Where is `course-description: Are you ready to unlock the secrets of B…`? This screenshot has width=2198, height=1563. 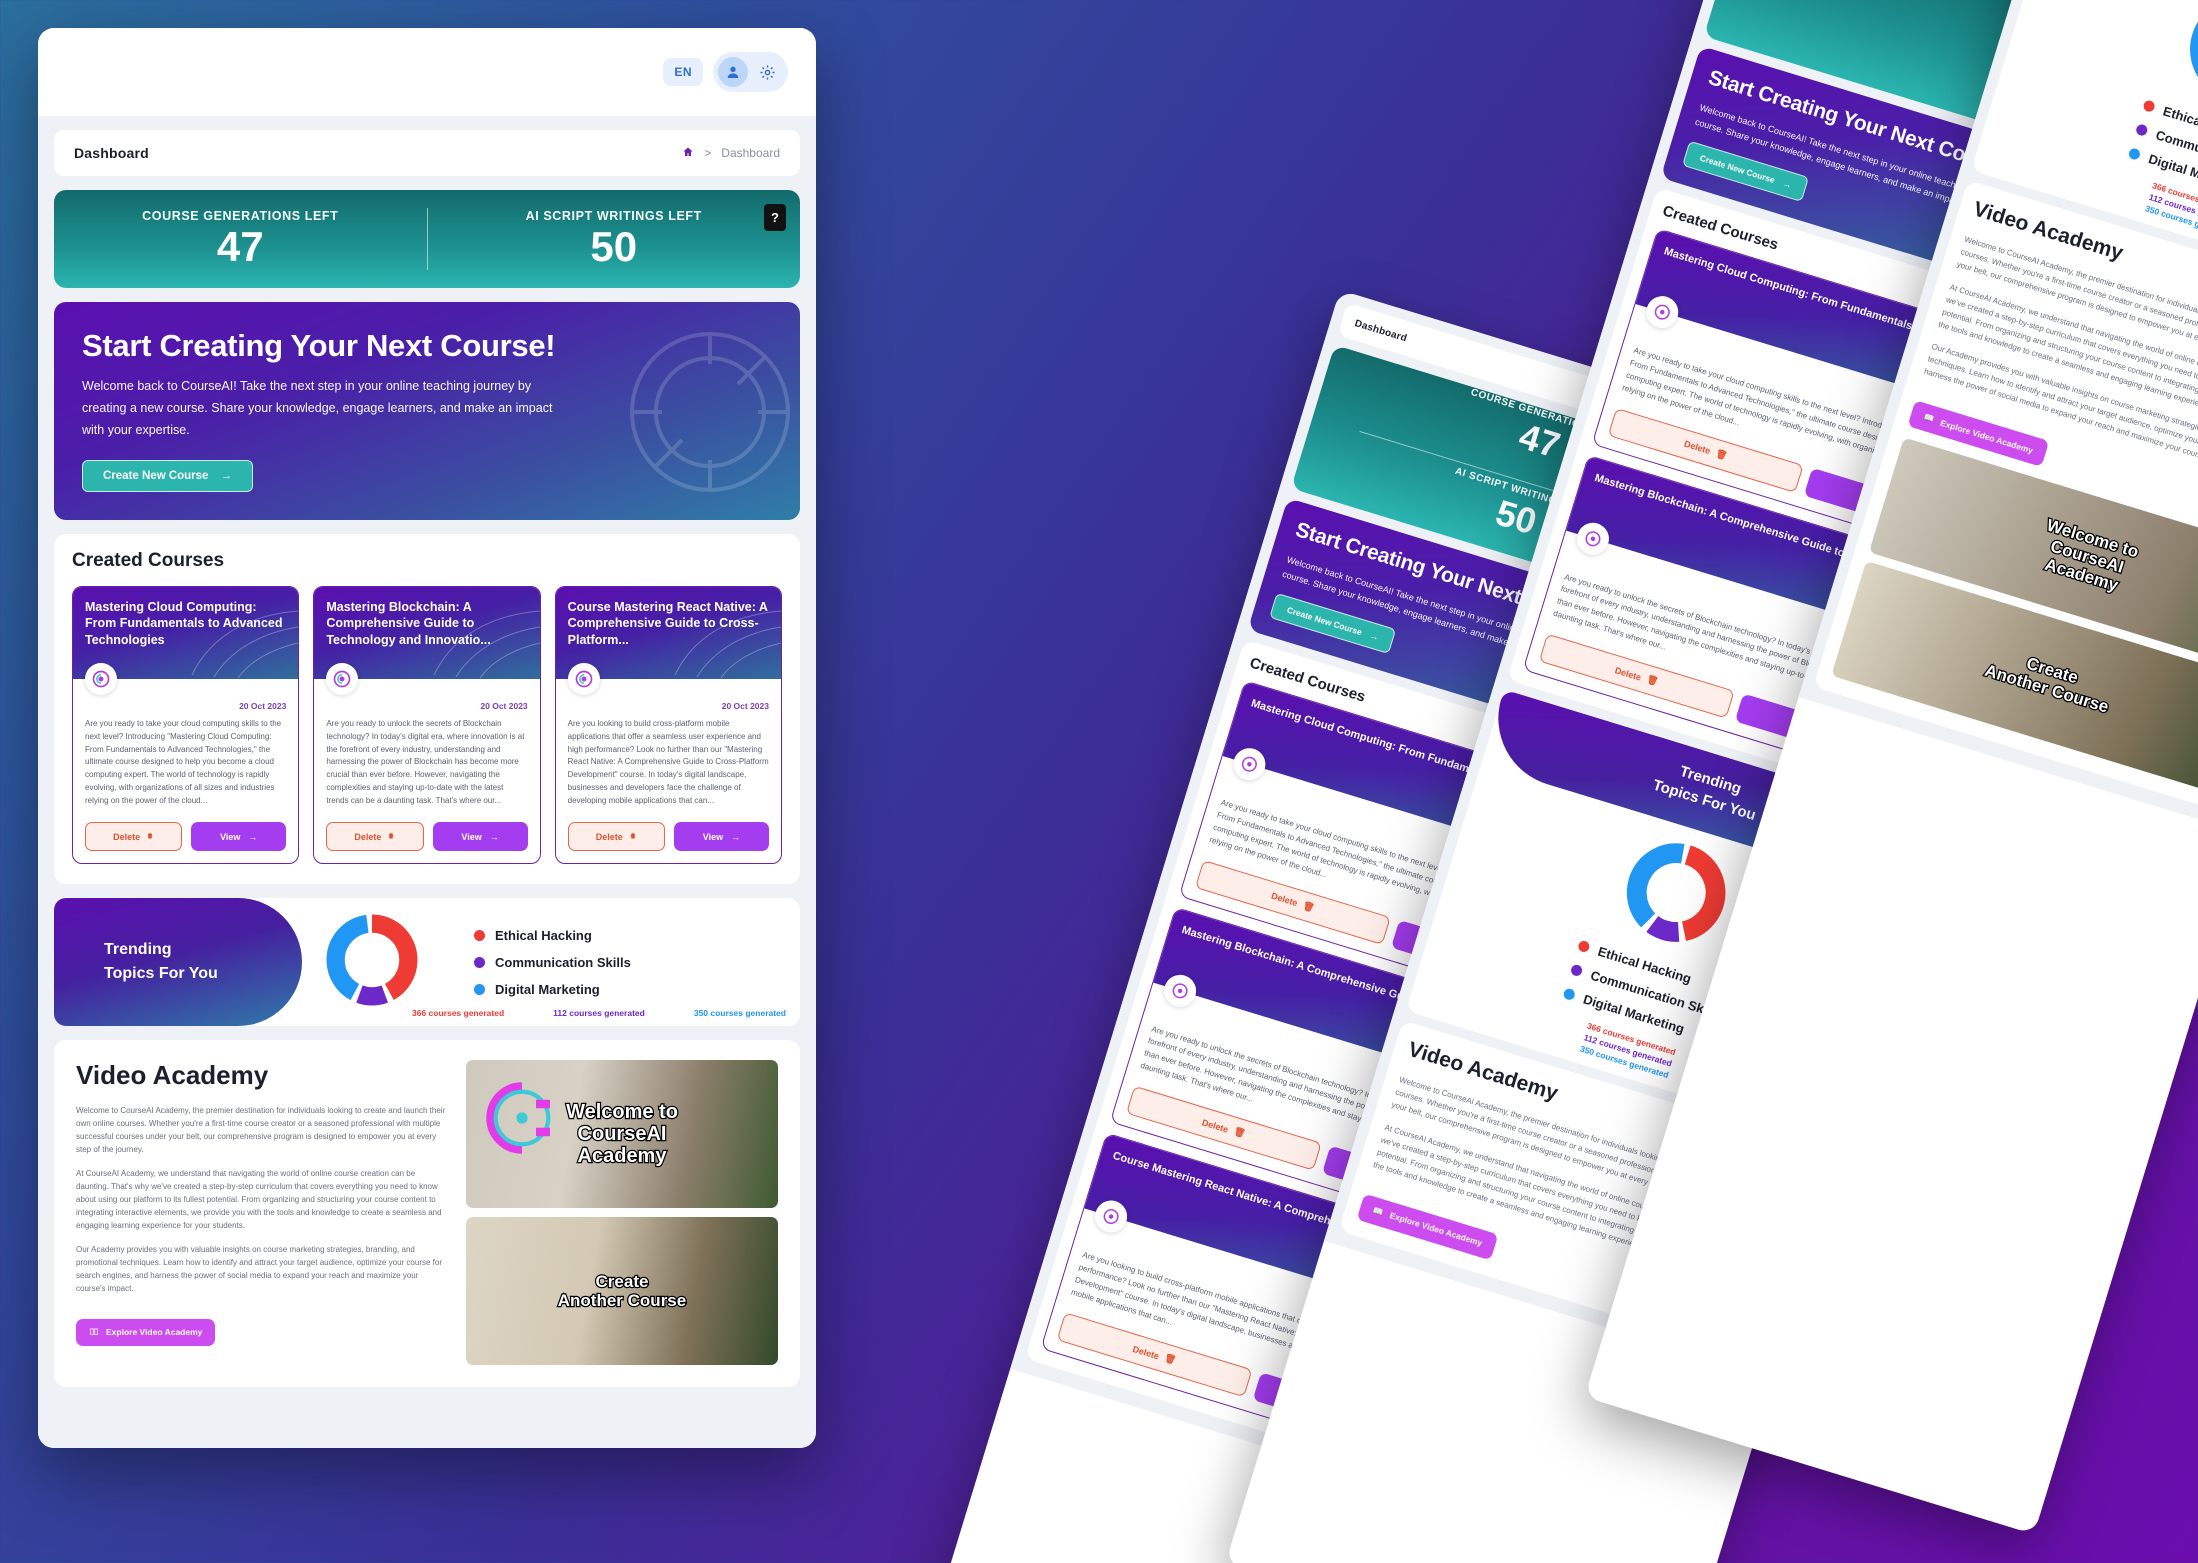 course-description: Are you ready to unlock the secrets of B… is located at coordinates (425, 762).